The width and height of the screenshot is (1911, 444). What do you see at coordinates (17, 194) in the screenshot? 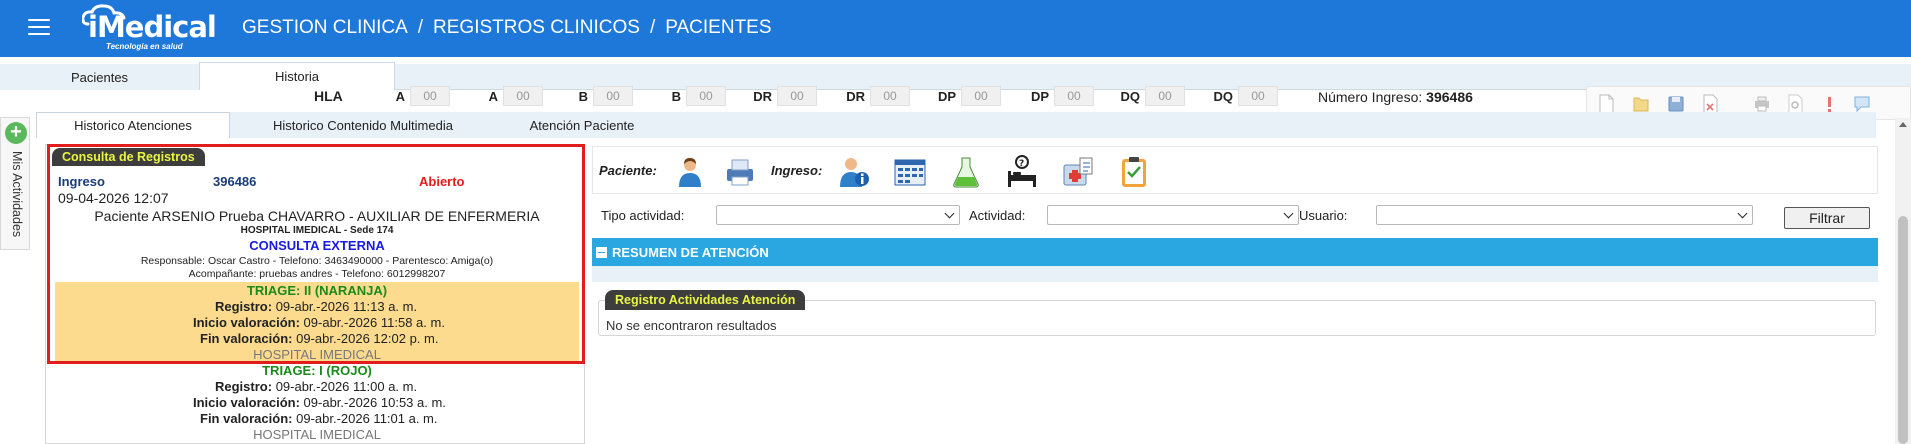
I see `mis-actividades-label: Mis Actividades` at bounding box center [17, 194].